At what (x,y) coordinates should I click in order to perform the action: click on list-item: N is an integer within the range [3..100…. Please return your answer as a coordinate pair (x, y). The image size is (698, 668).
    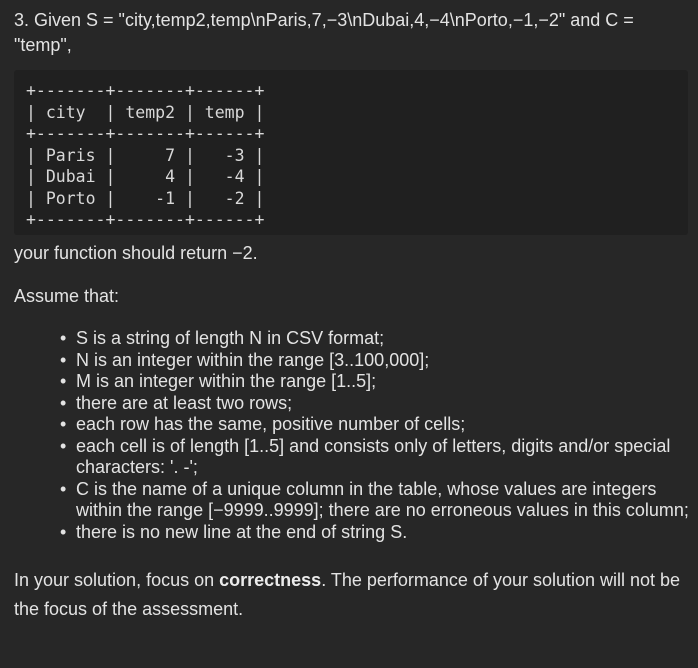
    Looking at the image, I should click on (375, 361).